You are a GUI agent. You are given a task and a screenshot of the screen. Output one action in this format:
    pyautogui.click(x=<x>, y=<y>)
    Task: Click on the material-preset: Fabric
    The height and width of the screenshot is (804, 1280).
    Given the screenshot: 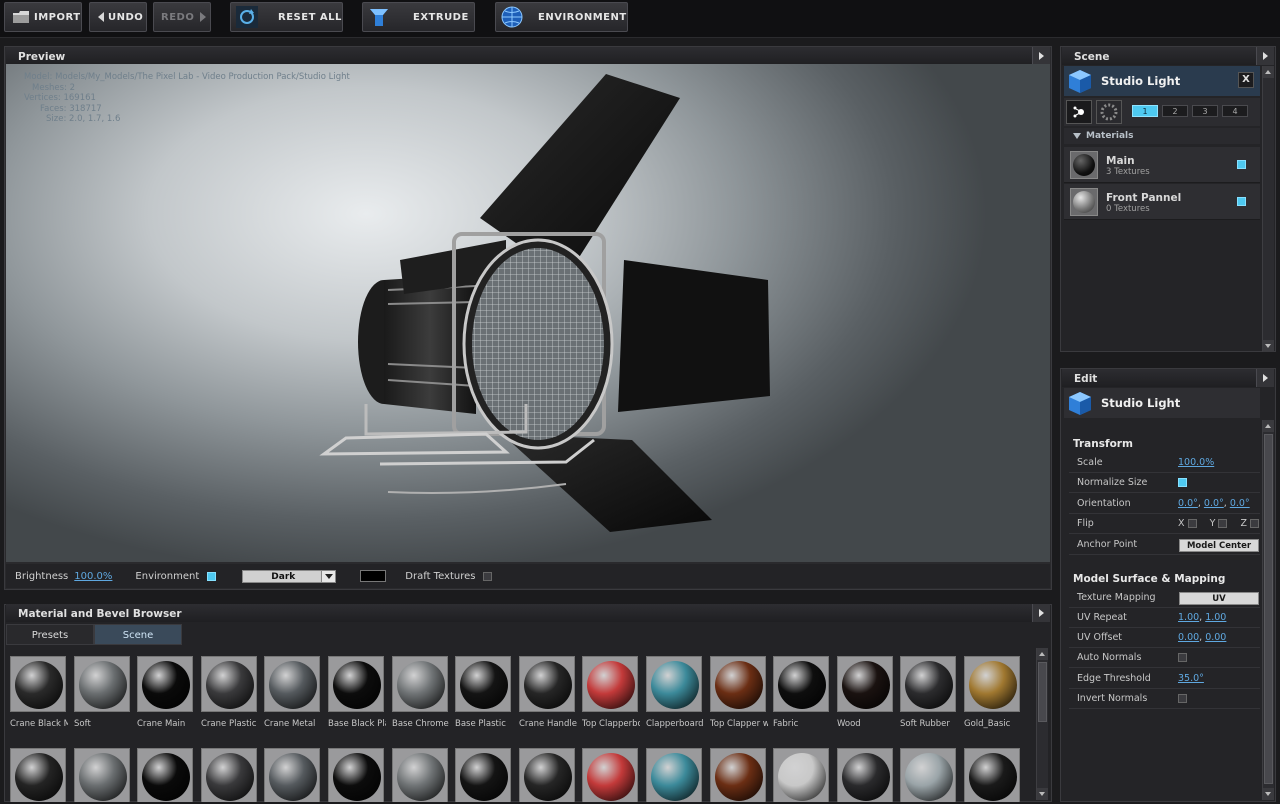 What is the action you would take?
    pyautogui.click(x=804, y=692)
    